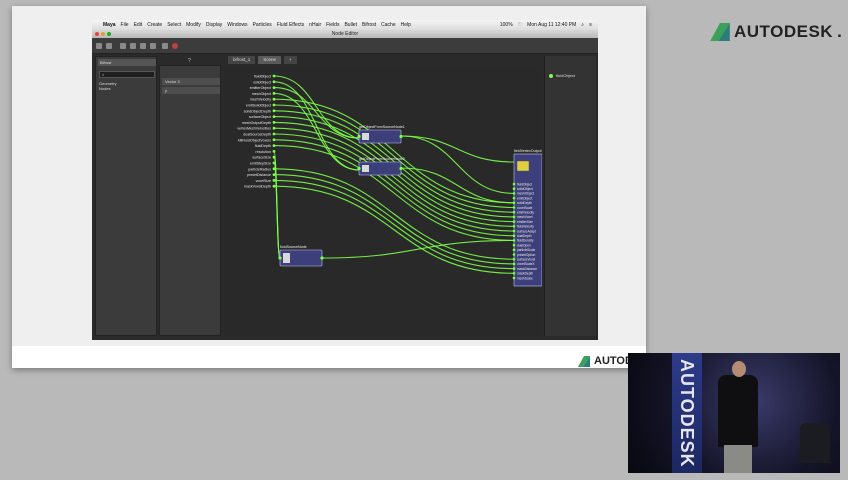 The image size is (848, 480). Describe the element at coordinates (524, 184) in the screenshot. I see `sink-port-label: fluidObject` at that location.